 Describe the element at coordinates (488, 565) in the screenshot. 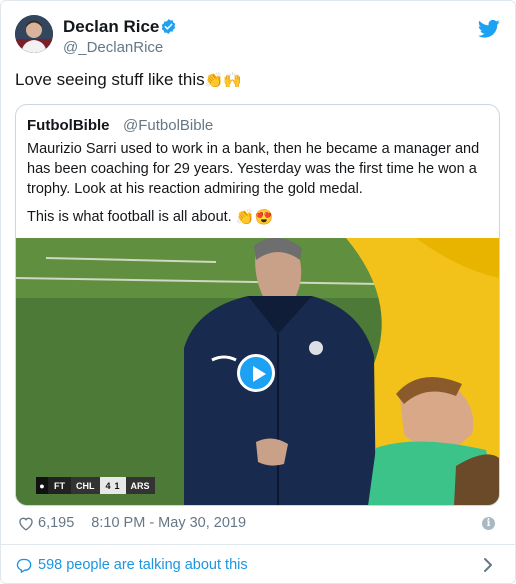

I see `chevron-right-icon` at that location.